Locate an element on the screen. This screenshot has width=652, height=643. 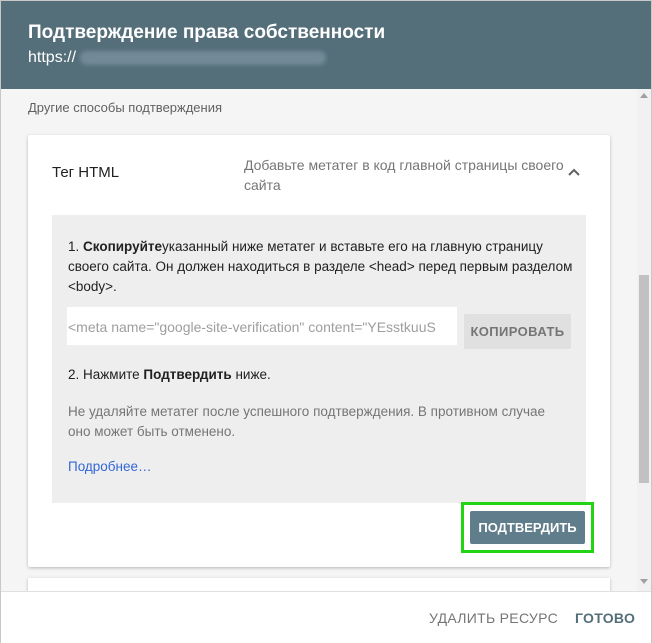
delete-property-button: УДАЛИТЬ РЕСУРС is located at coordinates (493, 618).